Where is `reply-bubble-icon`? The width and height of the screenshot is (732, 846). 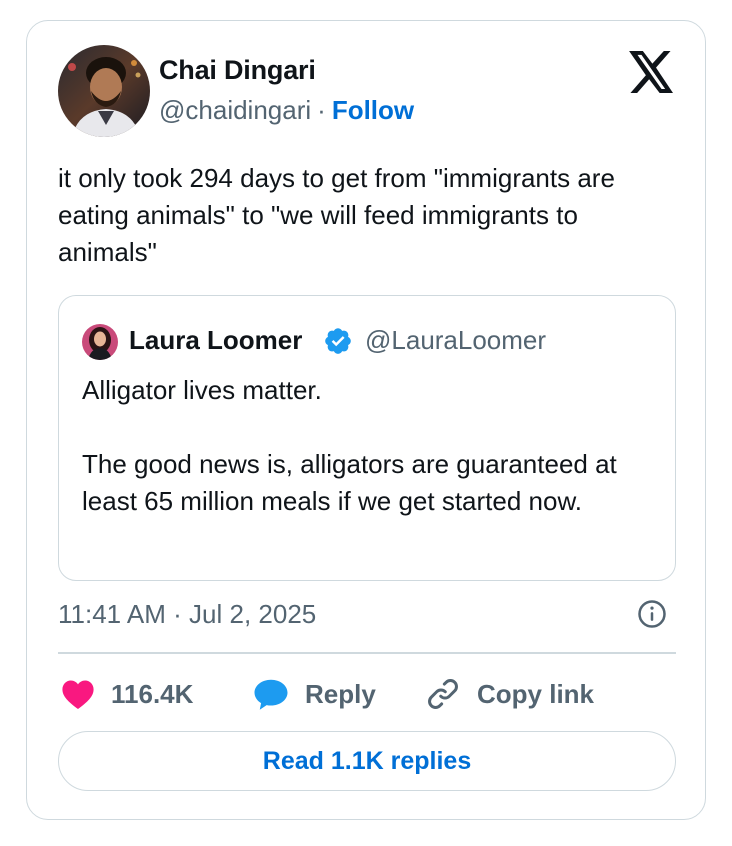
reply-bubble-icon is located at coordinates (271, 694).